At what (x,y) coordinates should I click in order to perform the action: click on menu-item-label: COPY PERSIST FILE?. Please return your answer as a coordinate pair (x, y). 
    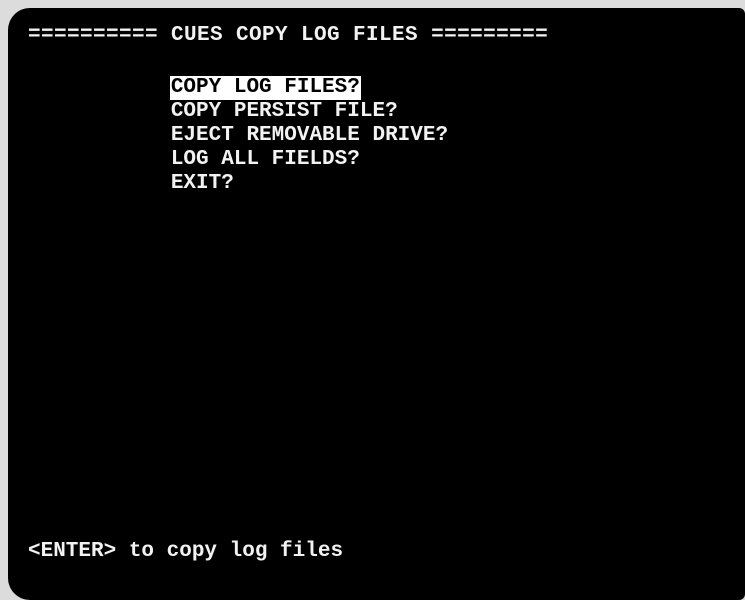
    Looking at the image, I should click on (284, 111).